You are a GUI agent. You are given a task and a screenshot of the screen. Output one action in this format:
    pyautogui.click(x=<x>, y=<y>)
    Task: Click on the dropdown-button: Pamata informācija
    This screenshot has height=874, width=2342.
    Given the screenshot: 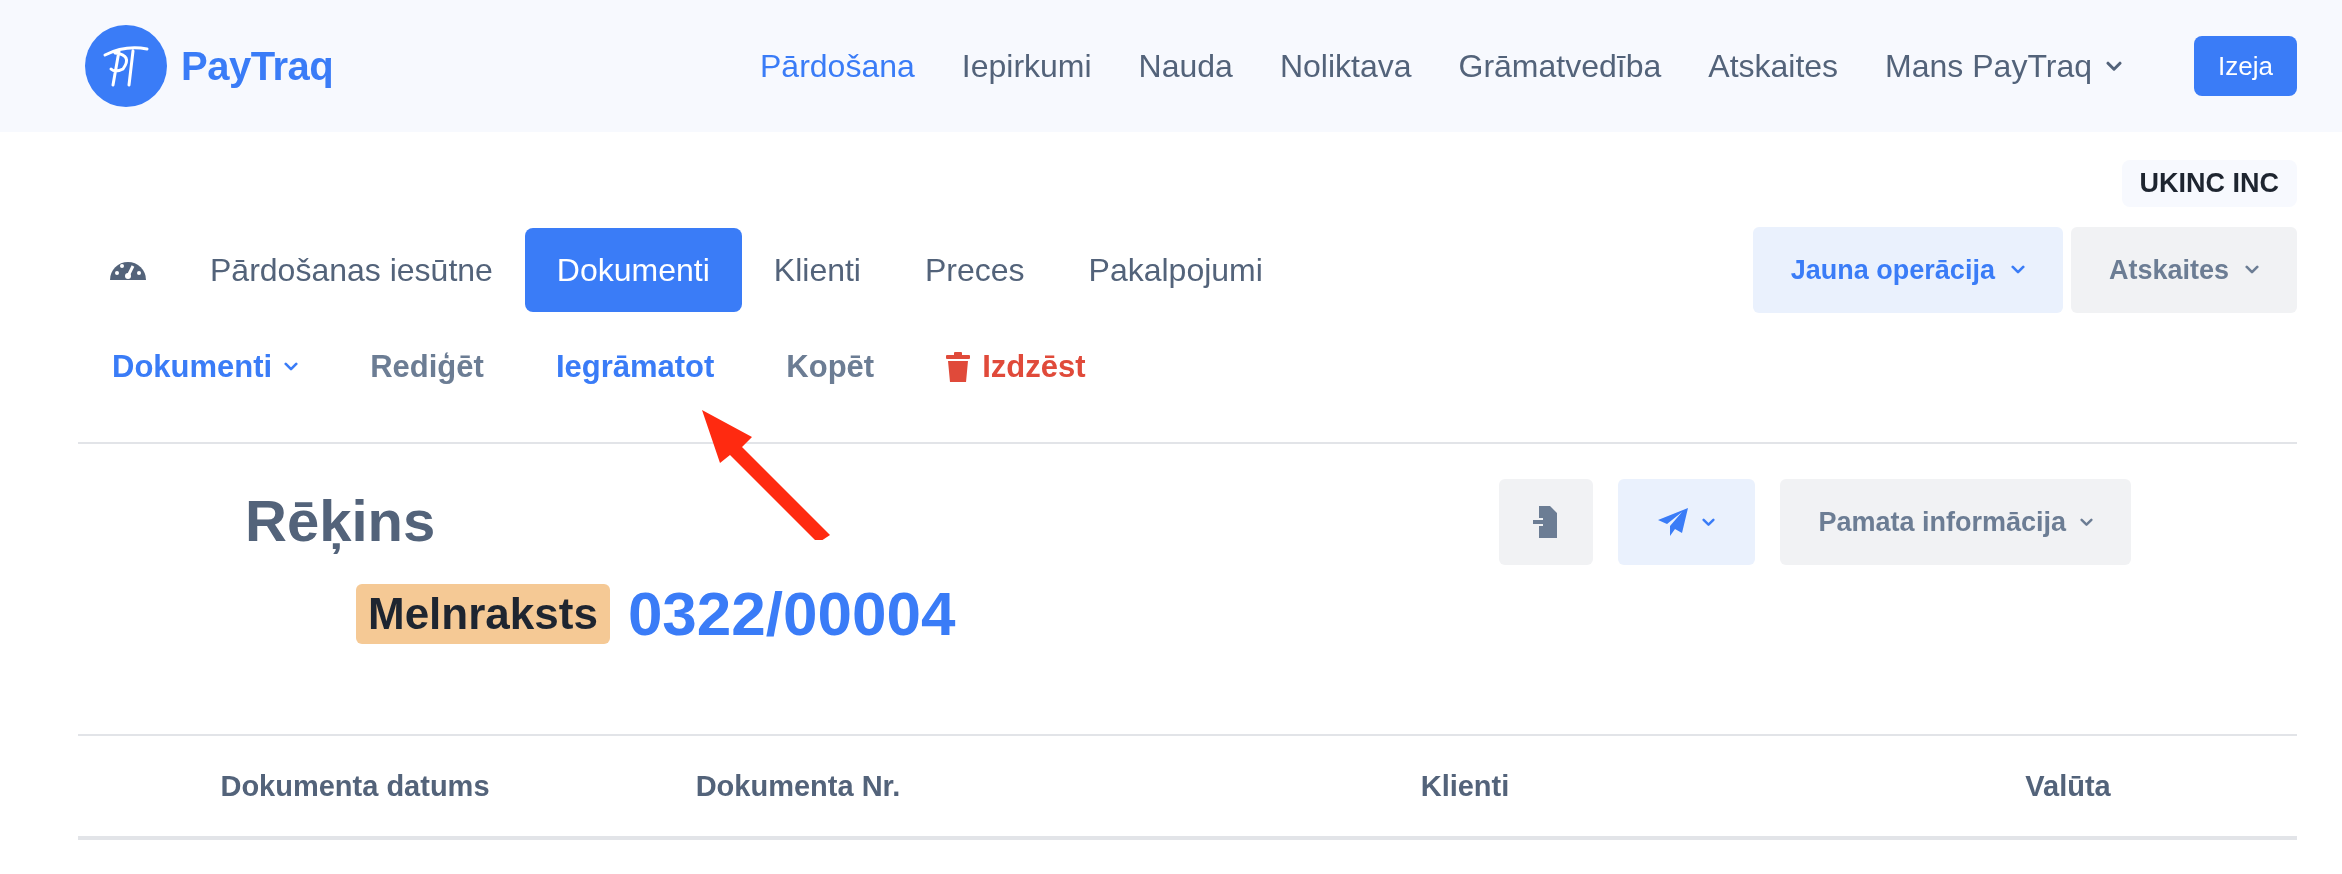 What is the action you would take?
    pyautogui.click(x=1955, y=522)
    